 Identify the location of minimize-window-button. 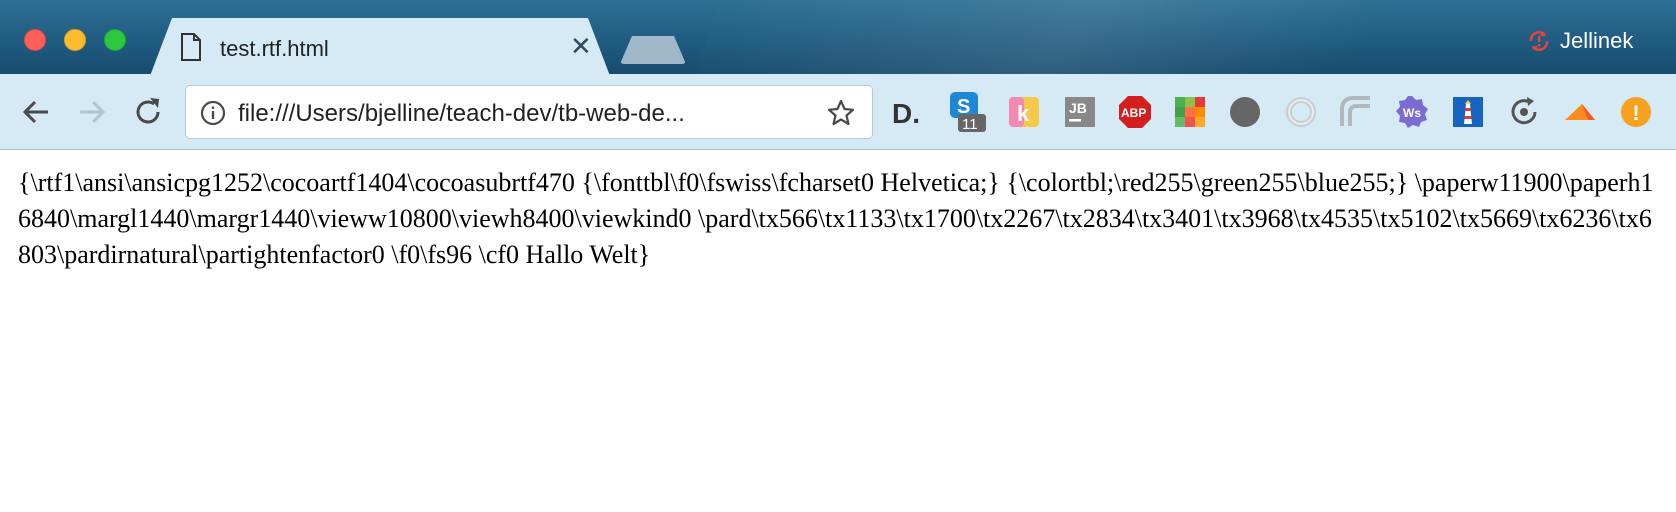
(75, 40).